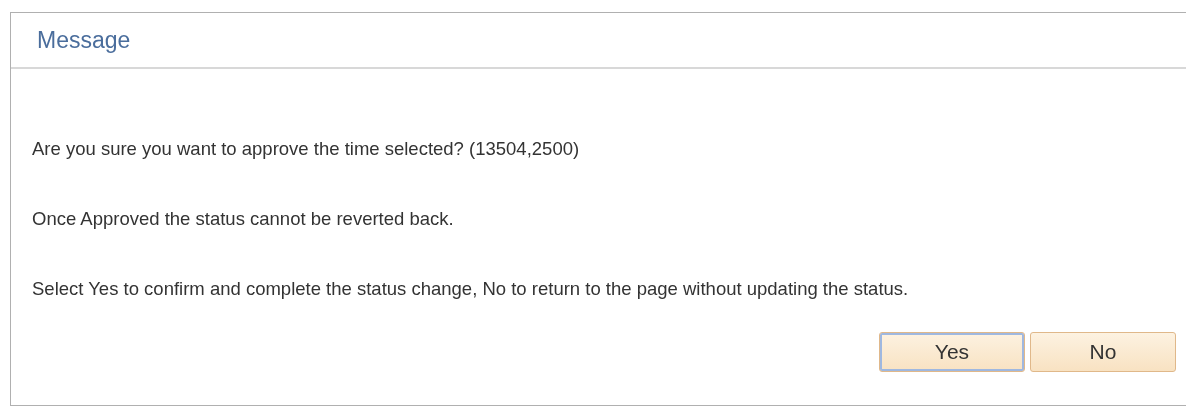 This screenshot has height=408, width=1186. I want to click on message-text: Select Yes to confirm and complete the status change, No to return to the page without updating the status., so click(471, 289).